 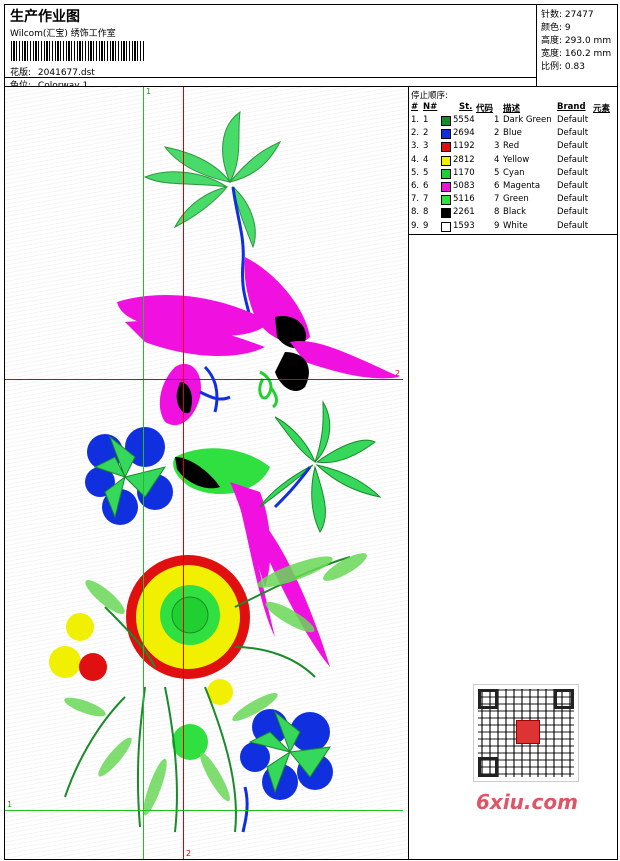 I want to click on stop-row: 4. 4 2812 4 Yellow Default, so click(x=513, y=161).